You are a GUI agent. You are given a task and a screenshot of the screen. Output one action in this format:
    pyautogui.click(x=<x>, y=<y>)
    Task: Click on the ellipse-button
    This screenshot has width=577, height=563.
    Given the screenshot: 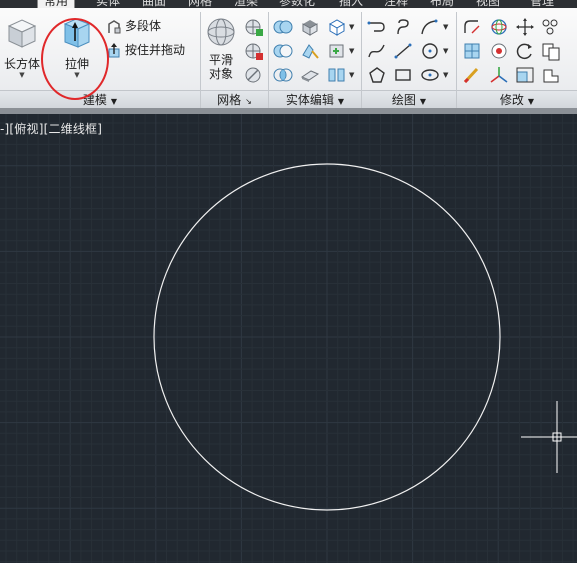 What is the action you would take?
    pyautogui.click(x=430, y=75)
    